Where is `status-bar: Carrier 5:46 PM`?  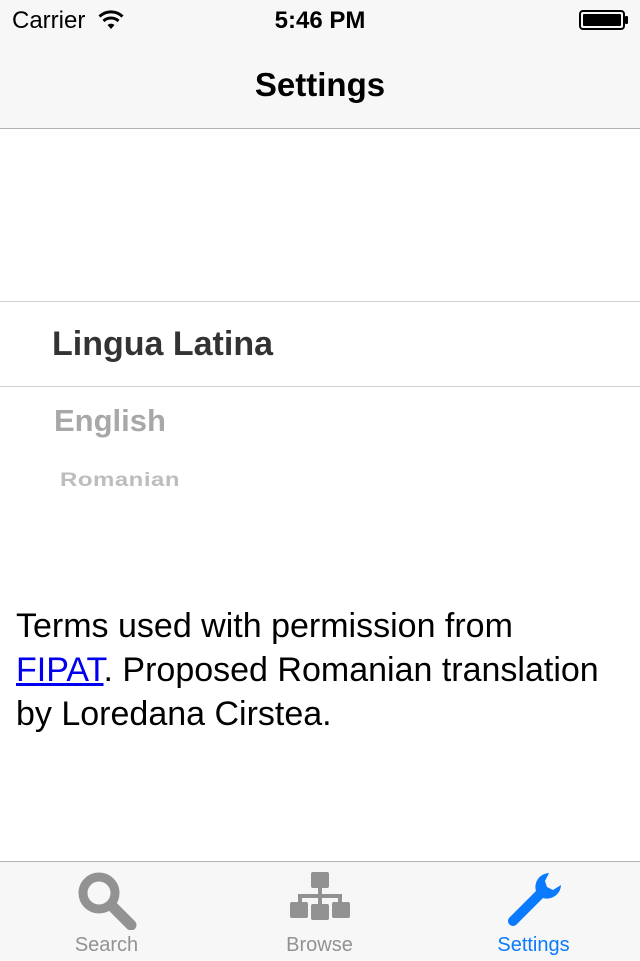
status-bar: Carrier 5:46 PM is located at coordinates (320, 20).